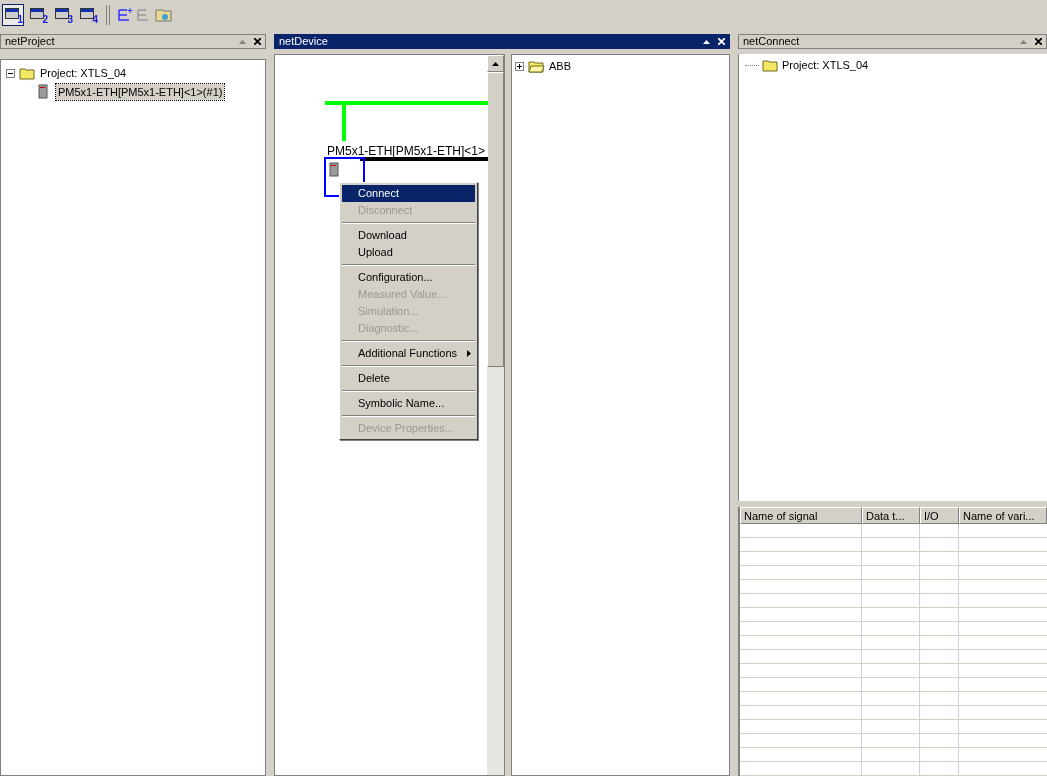 The width and height of the screenshot is (1047, 776). I want to click on scrollbar, so click(495, 415).